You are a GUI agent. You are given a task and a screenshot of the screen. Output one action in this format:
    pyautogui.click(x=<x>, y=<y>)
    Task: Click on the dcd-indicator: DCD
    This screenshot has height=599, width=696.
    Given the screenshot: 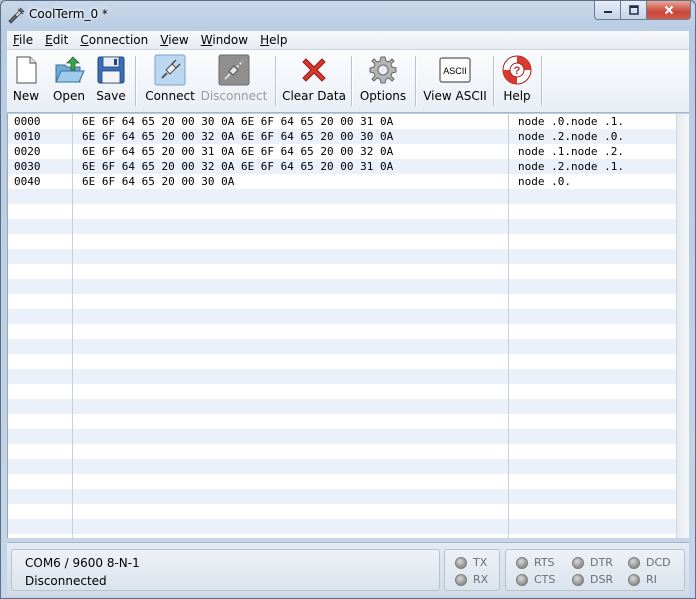 What is the action you would take?
    pyautogui.click(x=649, y=562)
    